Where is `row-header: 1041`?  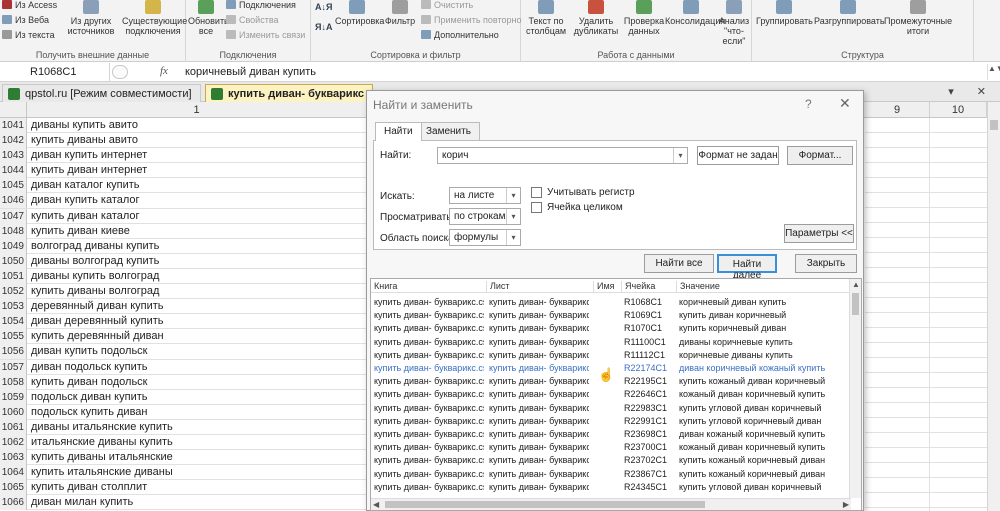 row-header: 1041 is located at coordinates (13, 125).